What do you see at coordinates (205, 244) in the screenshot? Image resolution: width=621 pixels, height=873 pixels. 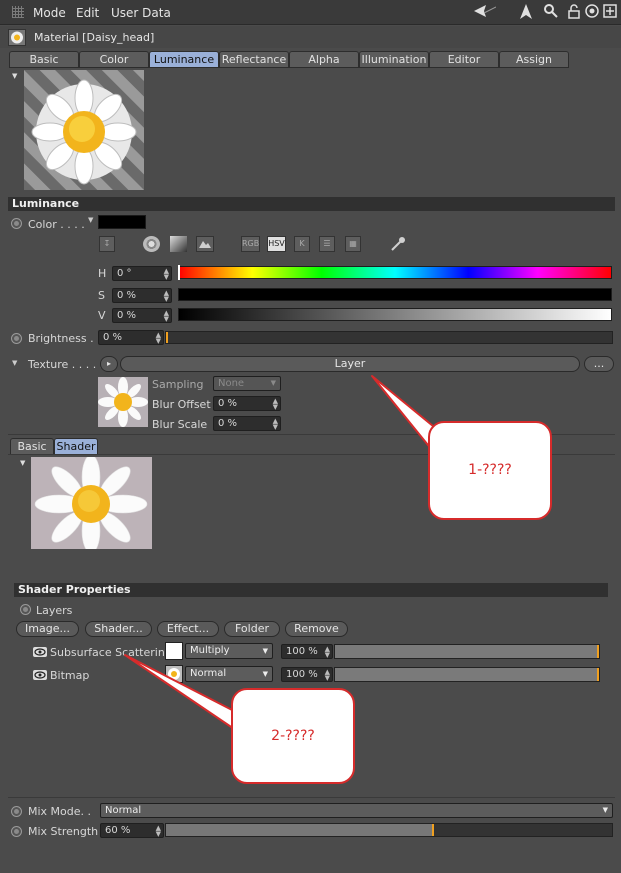 I see `picture-icon` at bounding box center [205, 244].